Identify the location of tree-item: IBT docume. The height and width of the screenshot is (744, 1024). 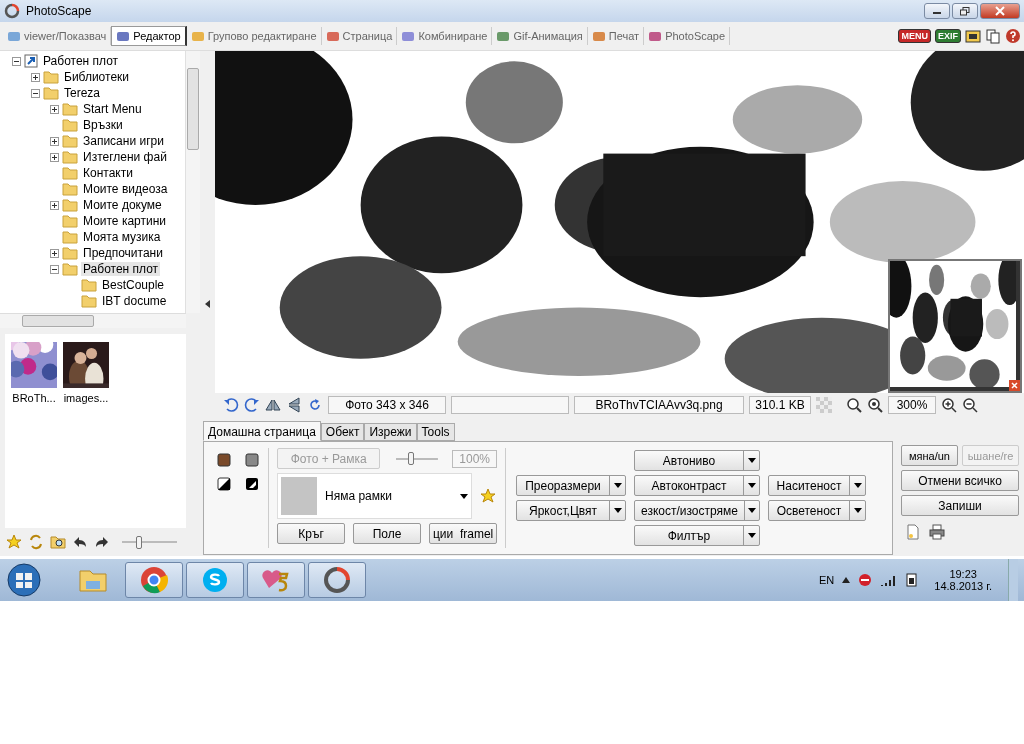
(134, 301).